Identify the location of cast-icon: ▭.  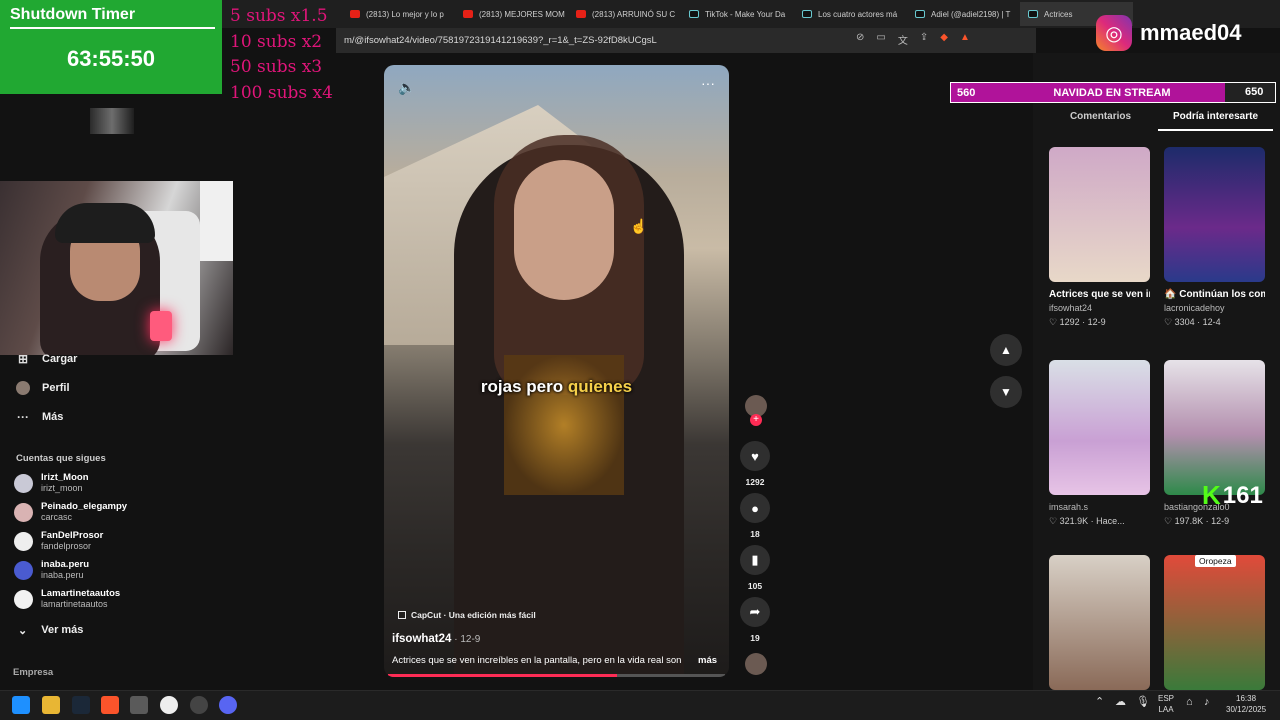
(880, 39).